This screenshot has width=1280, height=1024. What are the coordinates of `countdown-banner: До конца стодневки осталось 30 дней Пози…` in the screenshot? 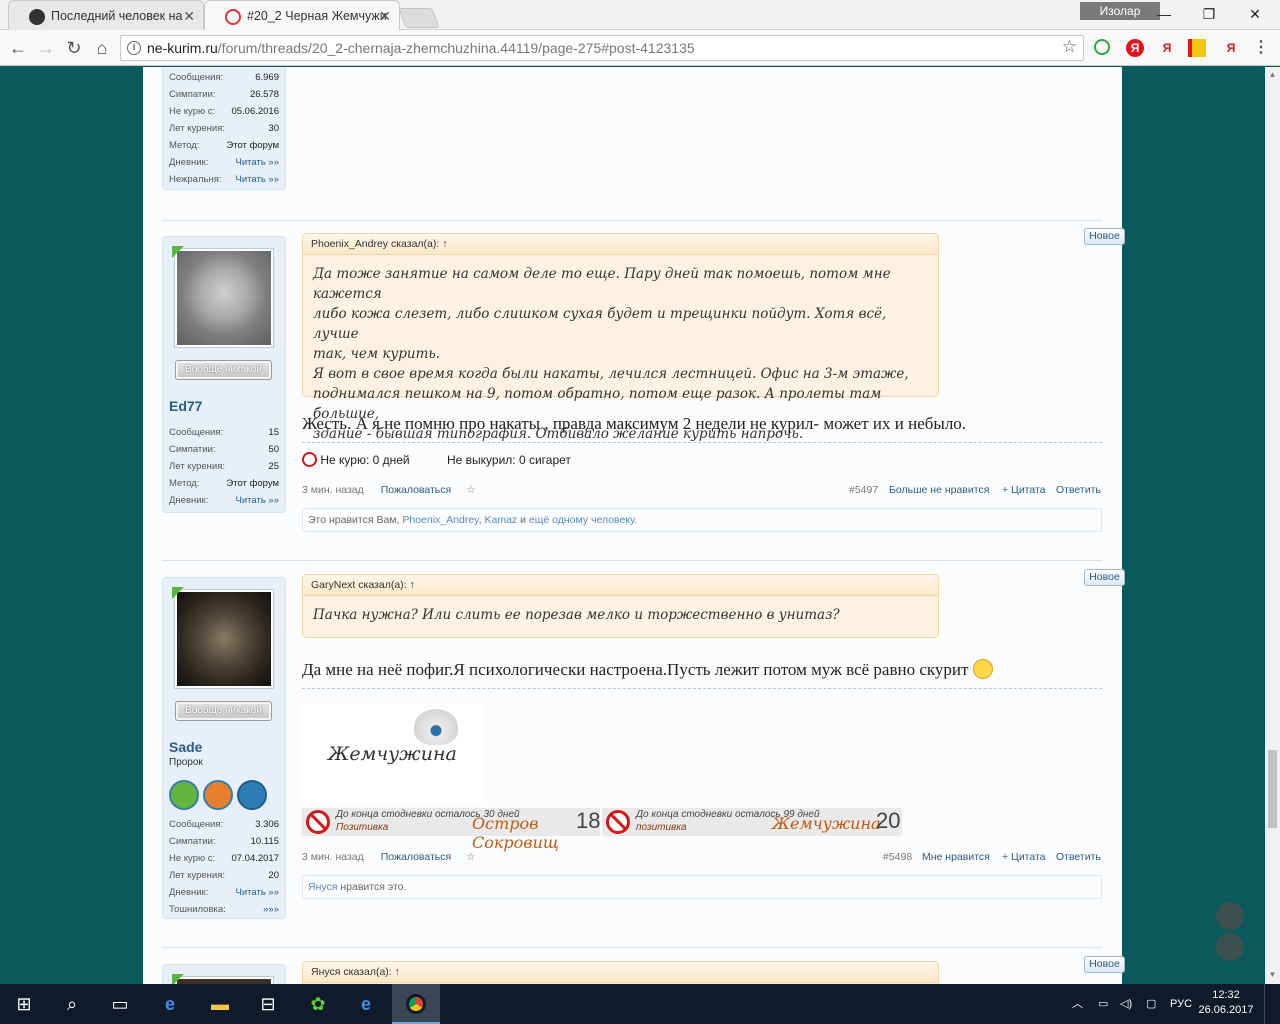 It's located at (451, 830).